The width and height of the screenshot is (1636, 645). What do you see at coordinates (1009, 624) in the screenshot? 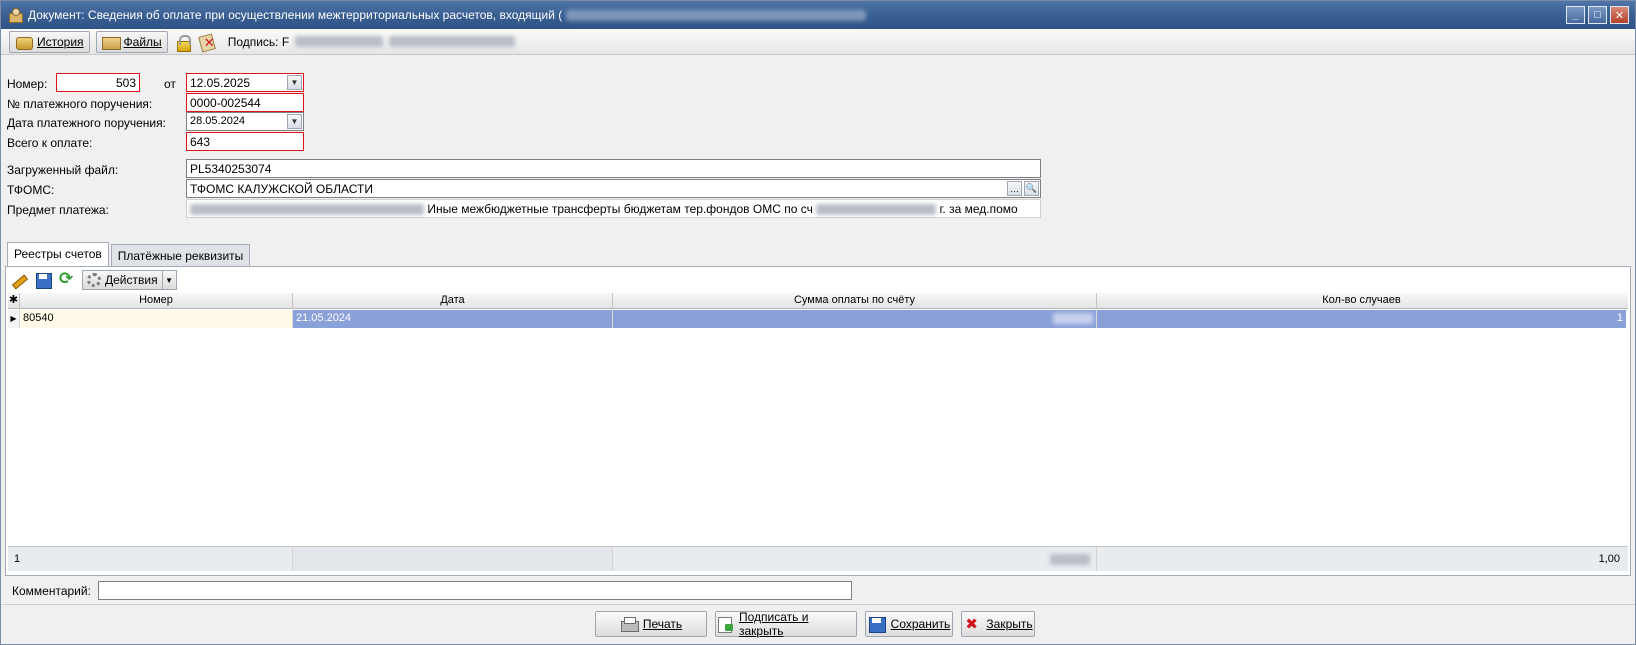
I see `close-label: Закрыть` at bounding box center [1009, 624].